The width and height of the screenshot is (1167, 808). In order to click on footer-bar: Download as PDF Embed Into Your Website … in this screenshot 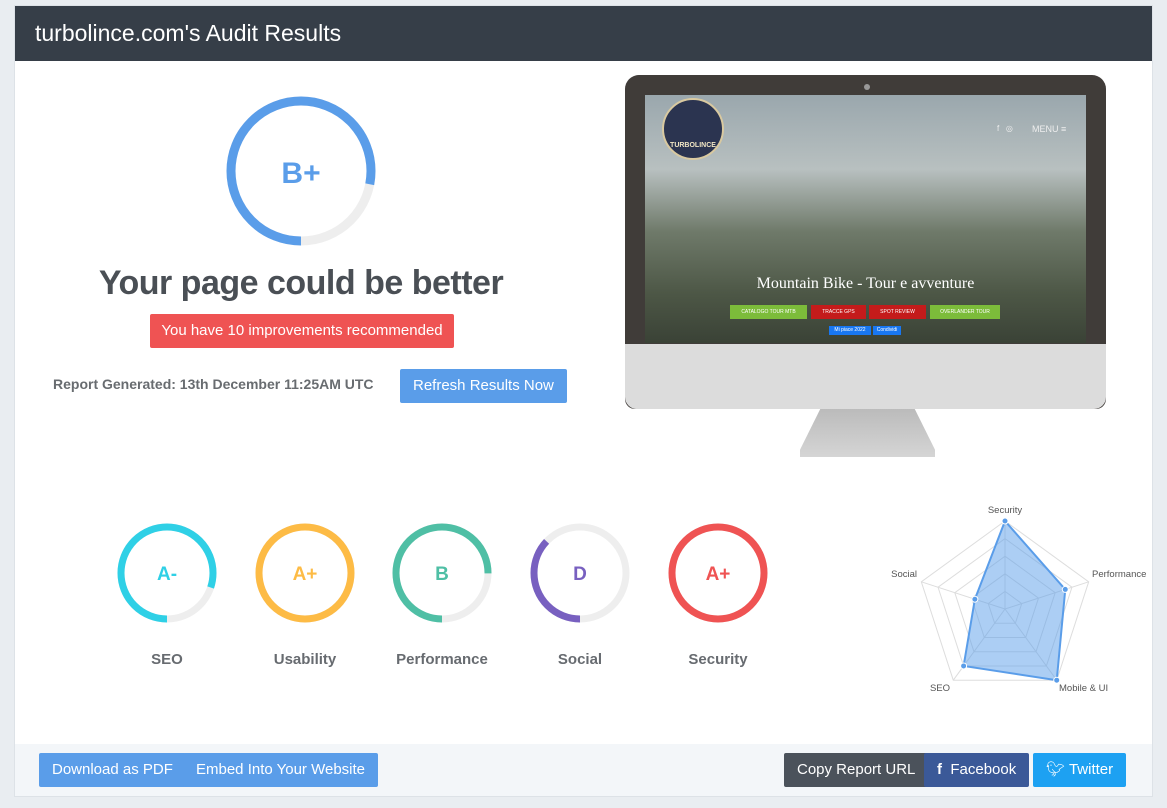, I will do `click(583, 770)`.